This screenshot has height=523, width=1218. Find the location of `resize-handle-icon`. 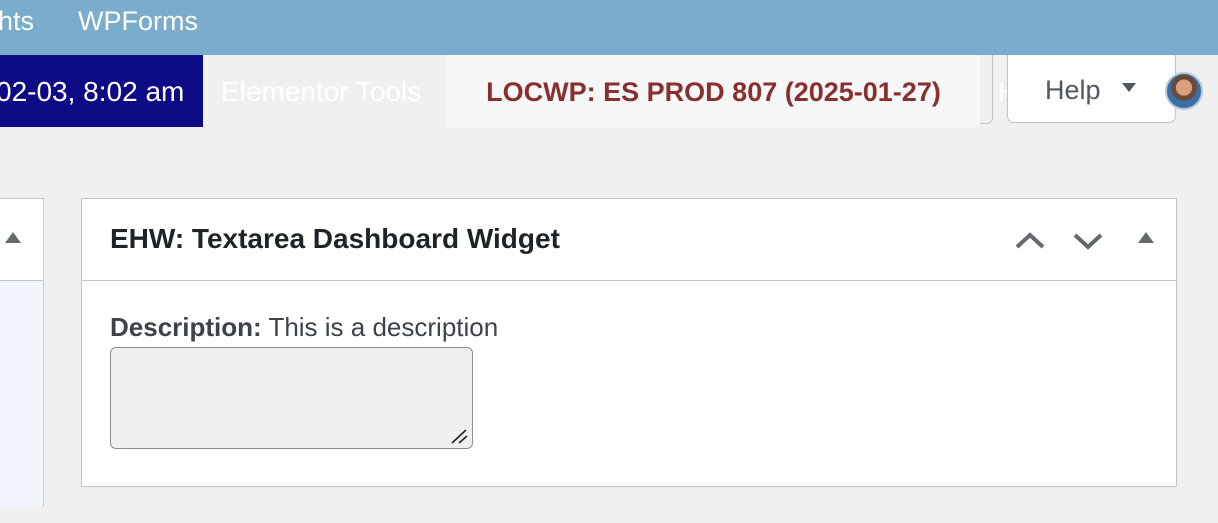

resize-handle-icon is located at coordinates (459, 436).